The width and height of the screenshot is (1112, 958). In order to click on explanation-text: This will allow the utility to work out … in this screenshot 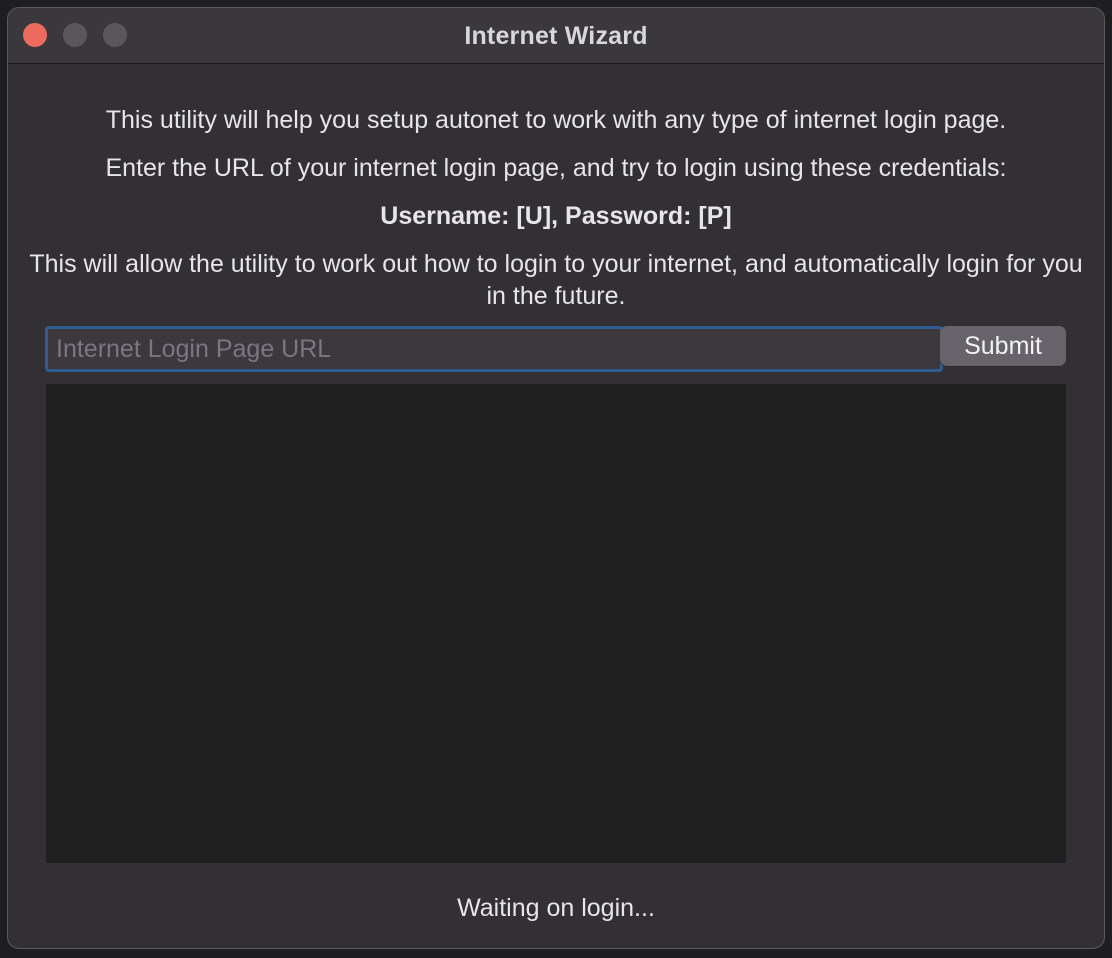, I will do `click(556, 280)`.